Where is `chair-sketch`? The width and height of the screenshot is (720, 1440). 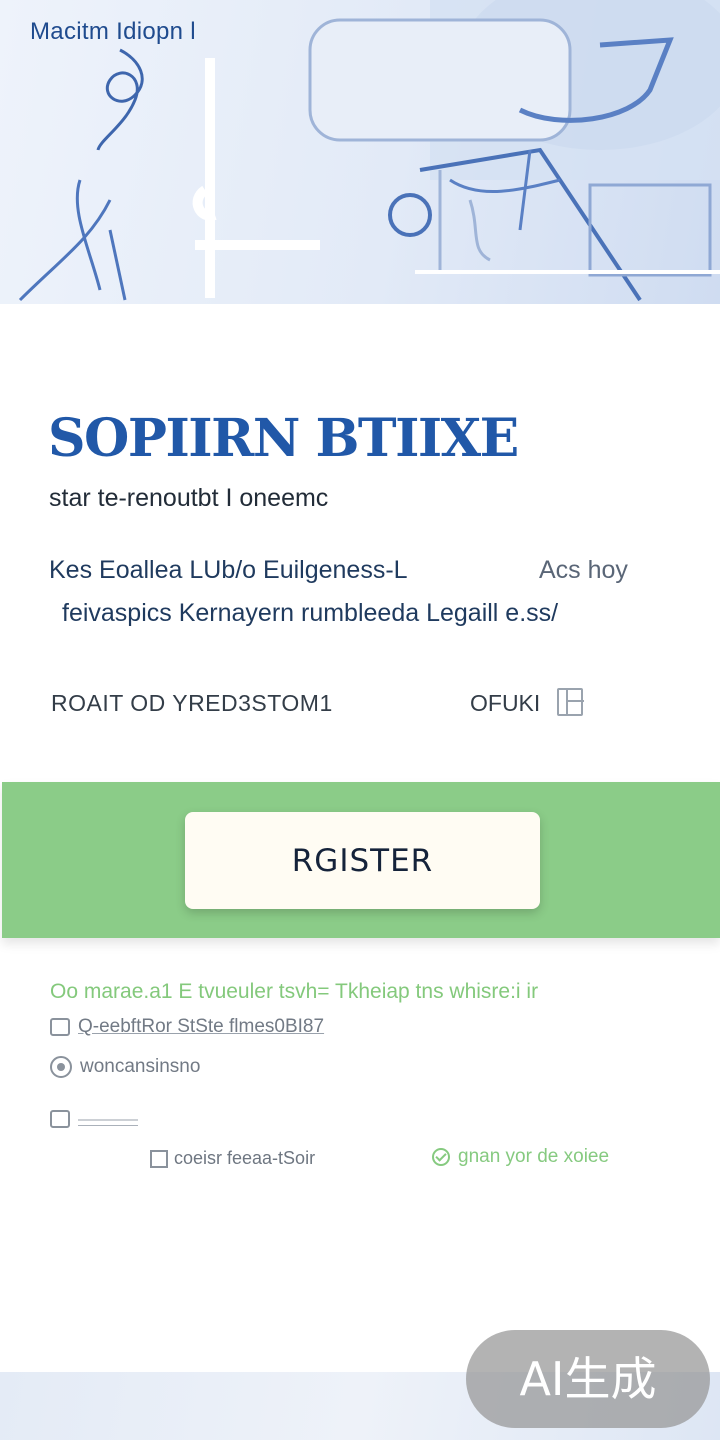 chair-sketch is located at coordinates (464, 220).